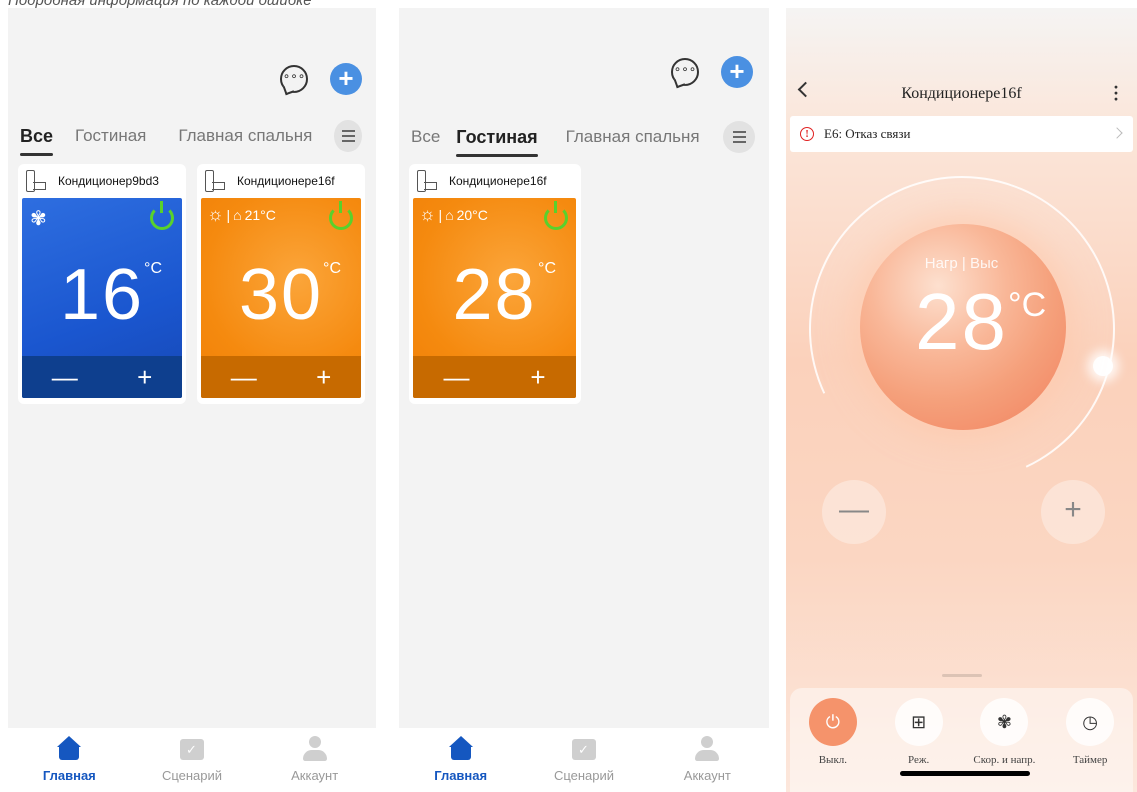  What do you see at coordinates (1116, 93) in the screenshot?
I see `more-options-icon: · · ·` at bounding box center [1116, 93].